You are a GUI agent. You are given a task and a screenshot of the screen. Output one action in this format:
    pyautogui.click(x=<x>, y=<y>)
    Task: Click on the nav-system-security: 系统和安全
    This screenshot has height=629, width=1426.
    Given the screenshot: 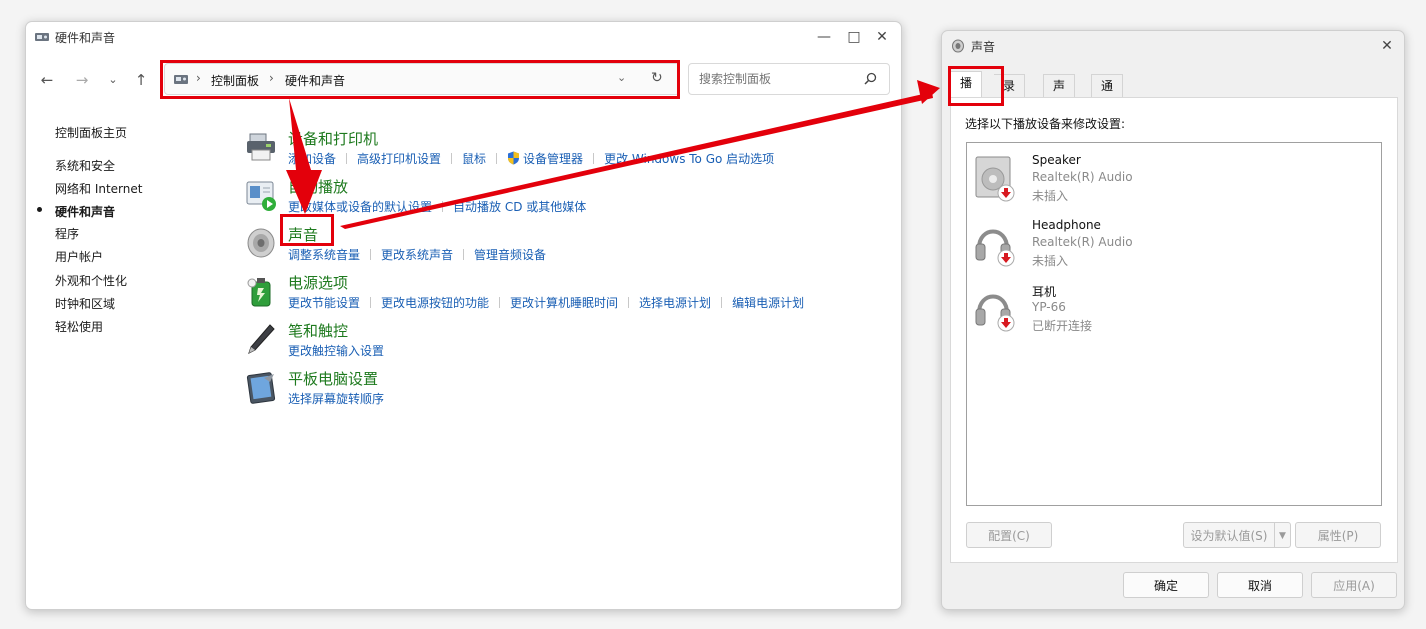 What is the action you would take?
    pyautogui.click(x=85, y=165)
    